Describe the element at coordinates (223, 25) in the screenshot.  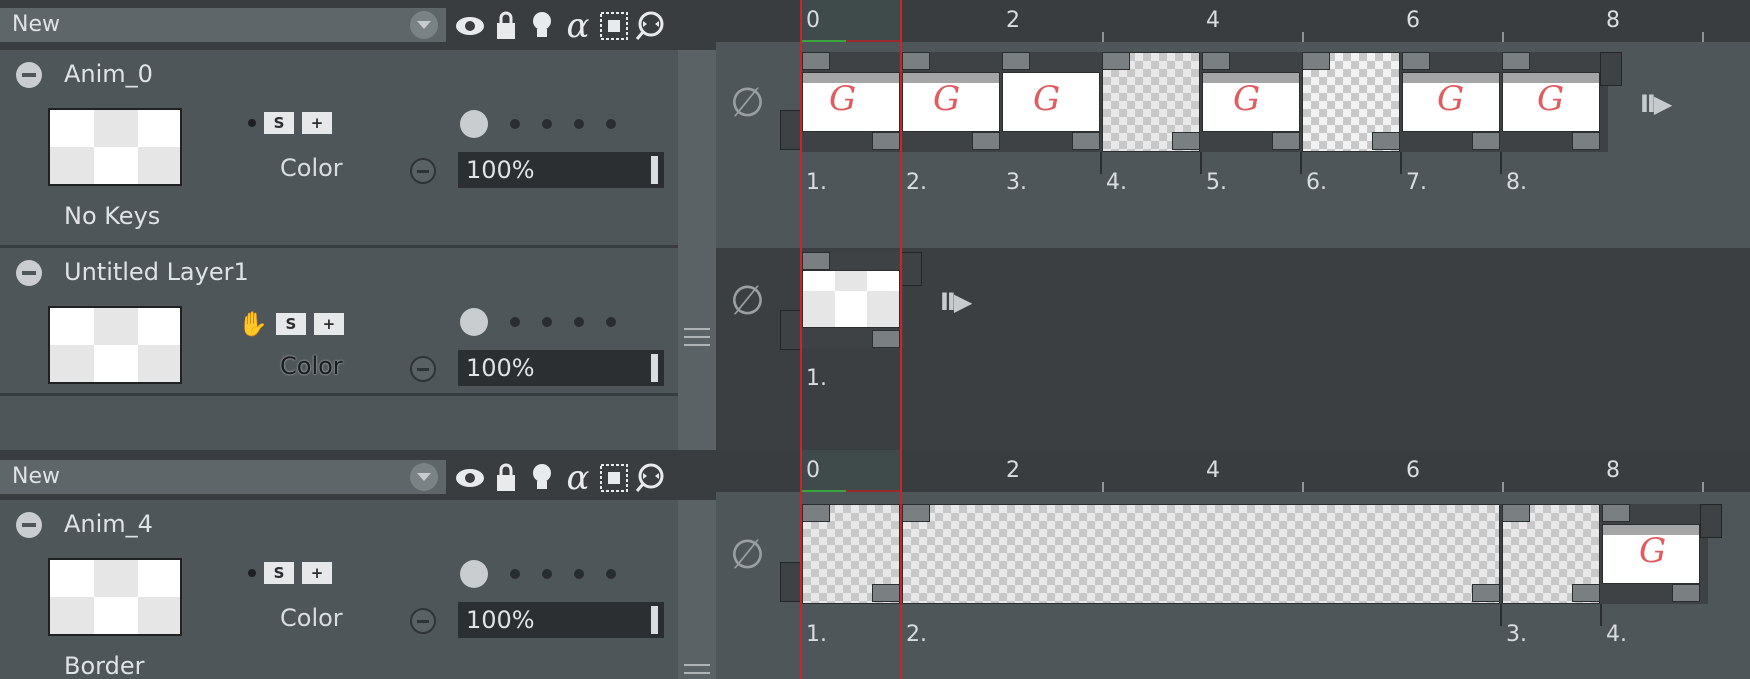
I see `group1-dropdown: New` at that location.